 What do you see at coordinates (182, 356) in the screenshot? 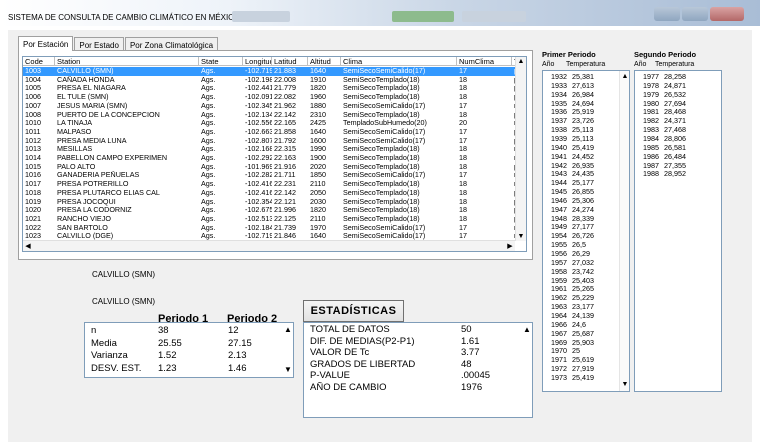
I see `list-item: Varianza 1.52 2.13` at bounding box center [182, 356].